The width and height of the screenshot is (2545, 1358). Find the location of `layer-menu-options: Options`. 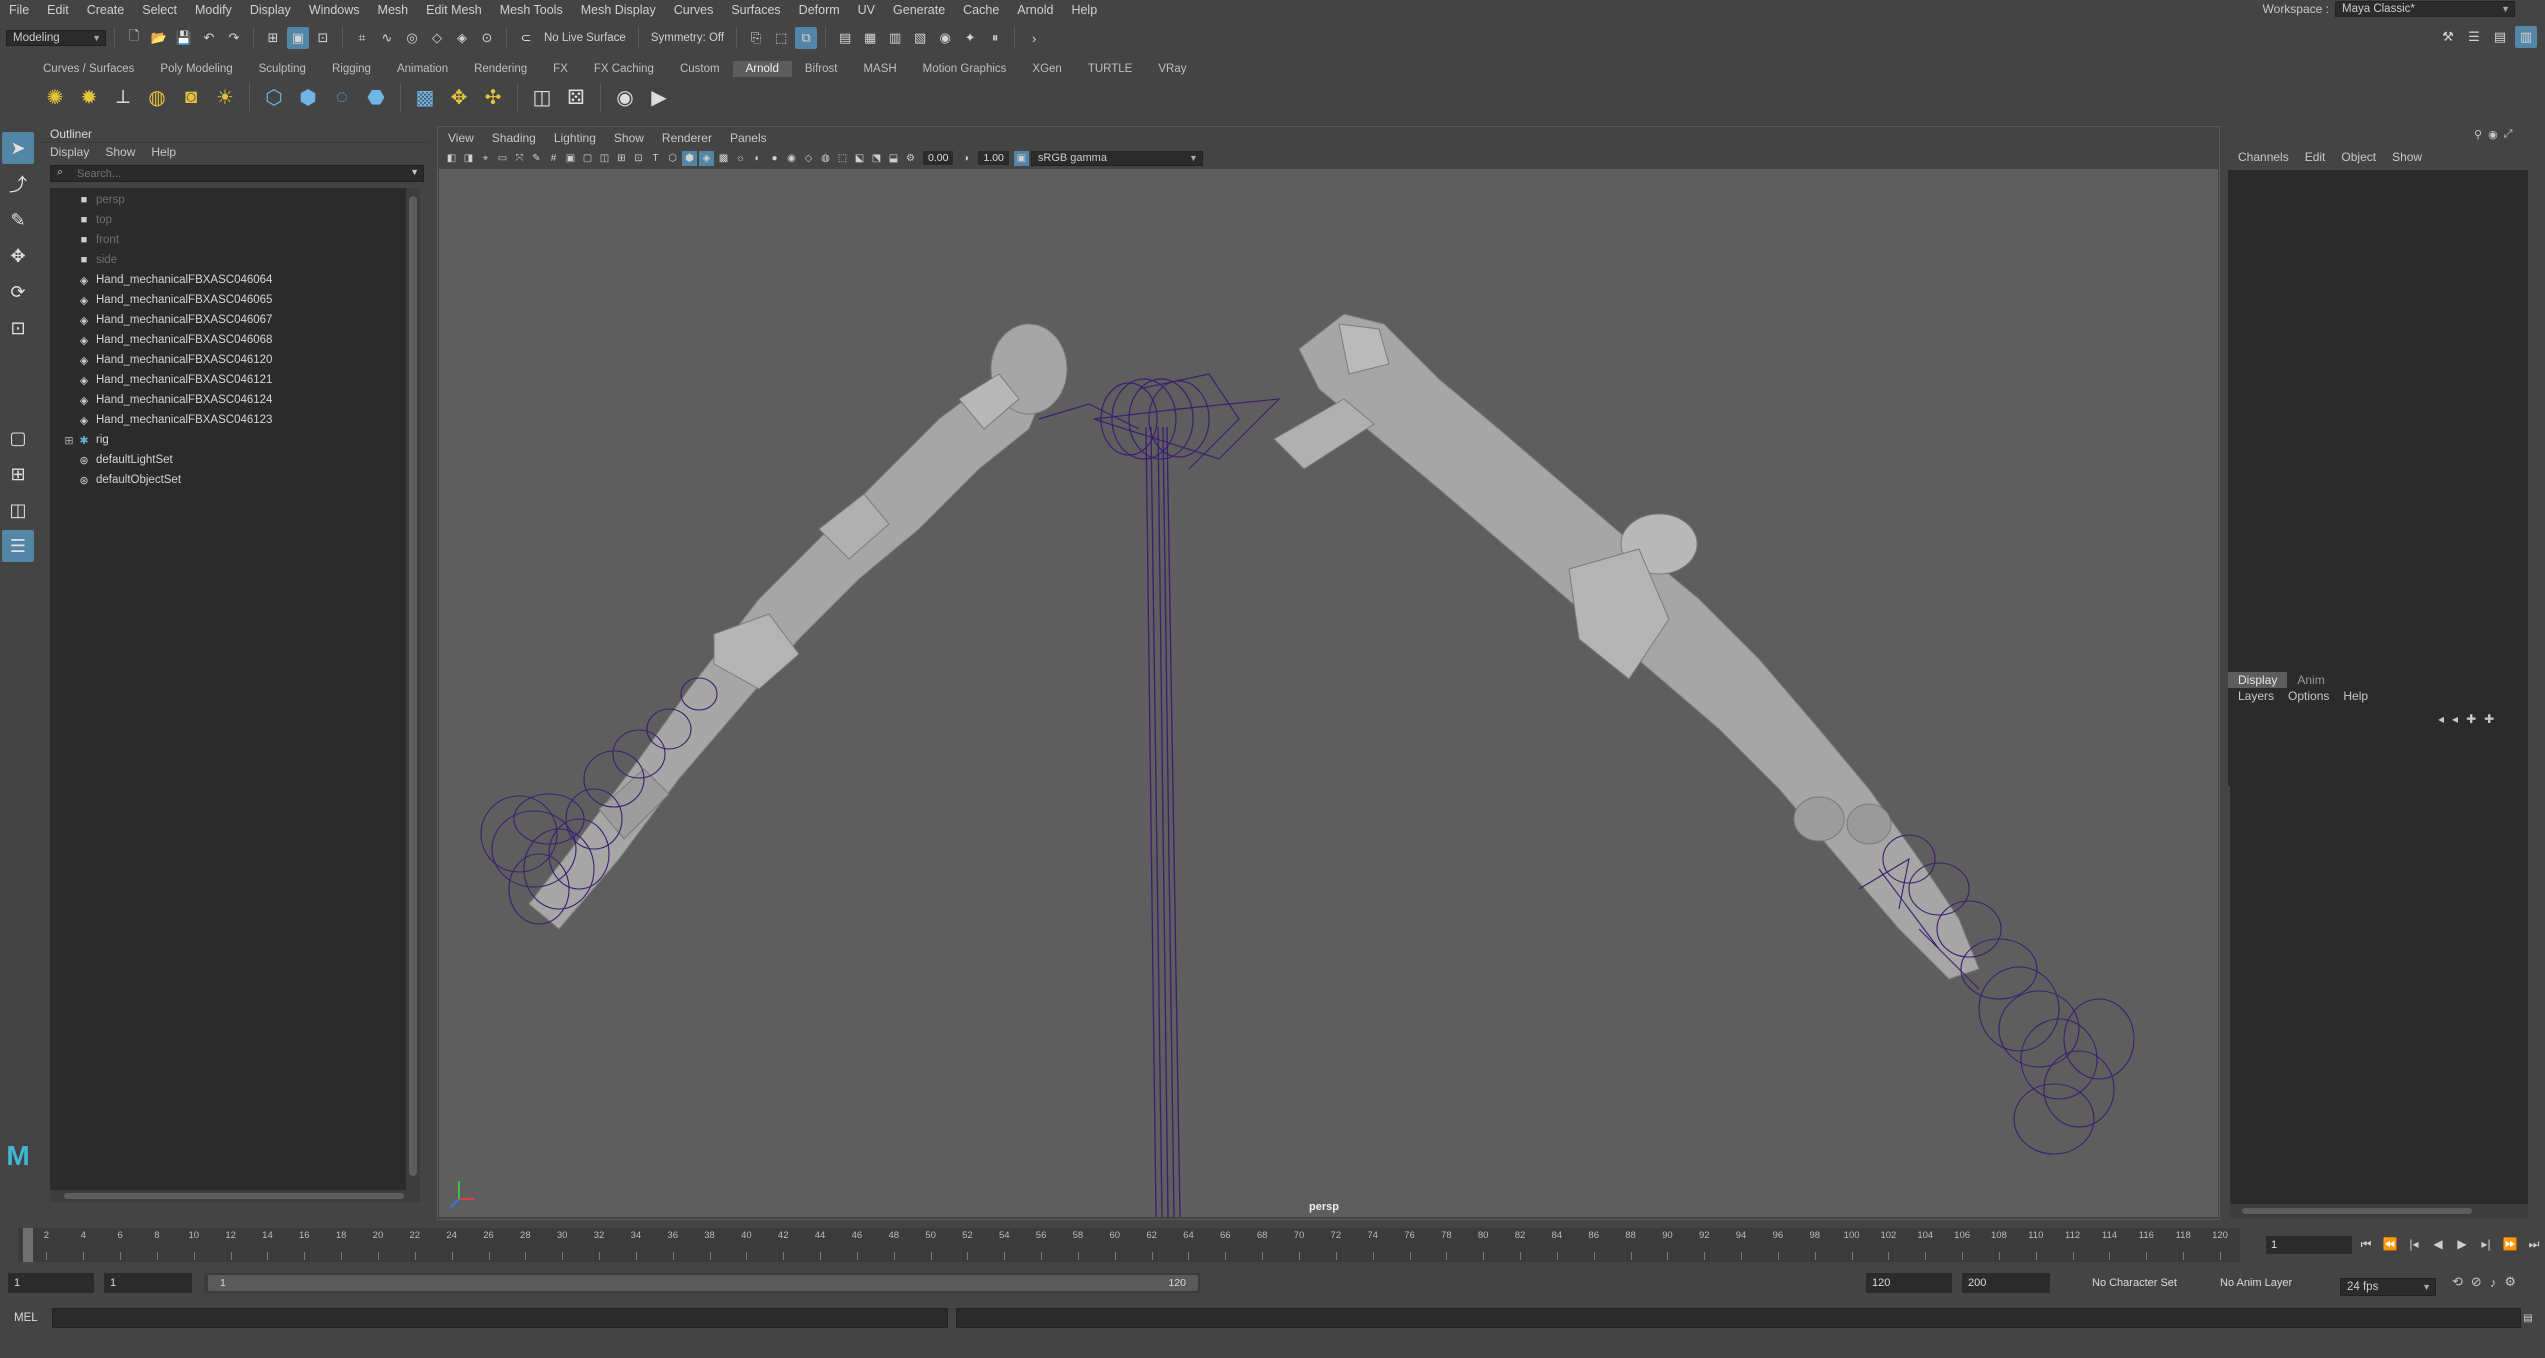

layer-menu-options: Options is located at coordinates (2308, 696).